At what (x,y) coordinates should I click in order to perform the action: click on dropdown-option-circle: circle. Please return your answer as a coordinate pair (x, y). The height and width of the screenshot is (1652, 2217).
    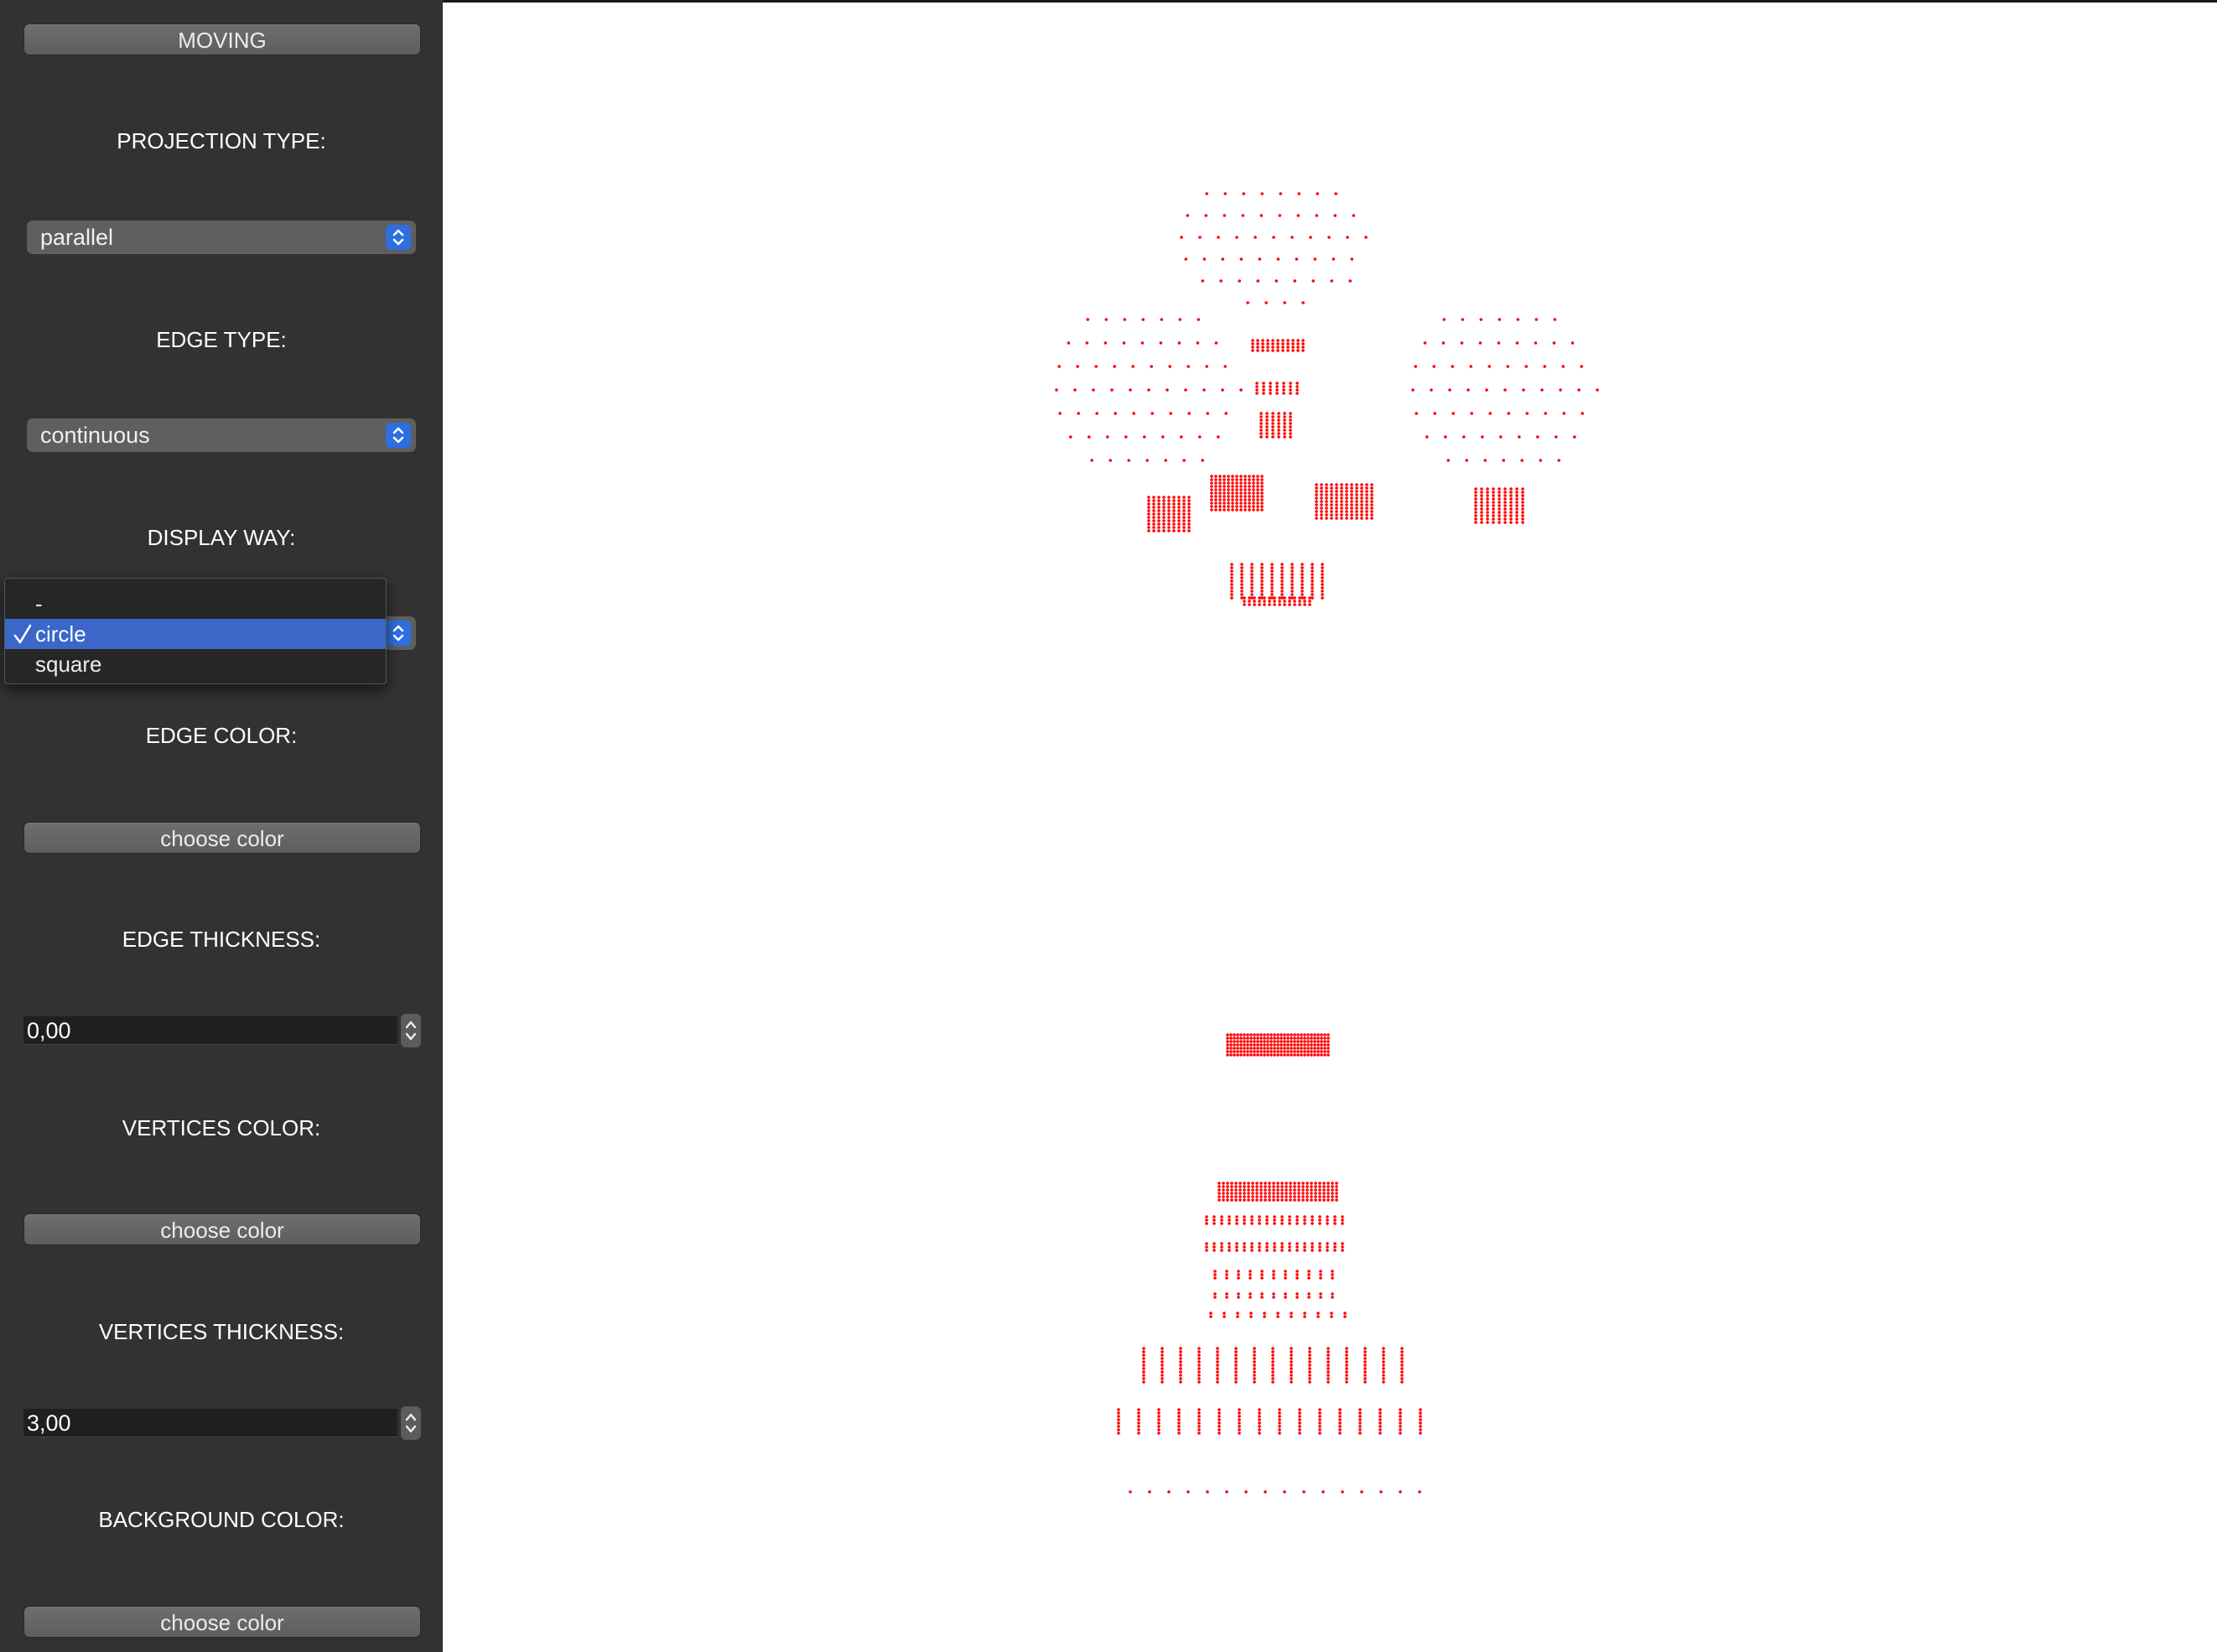
    Looking at the image, I should click on (195, 634).